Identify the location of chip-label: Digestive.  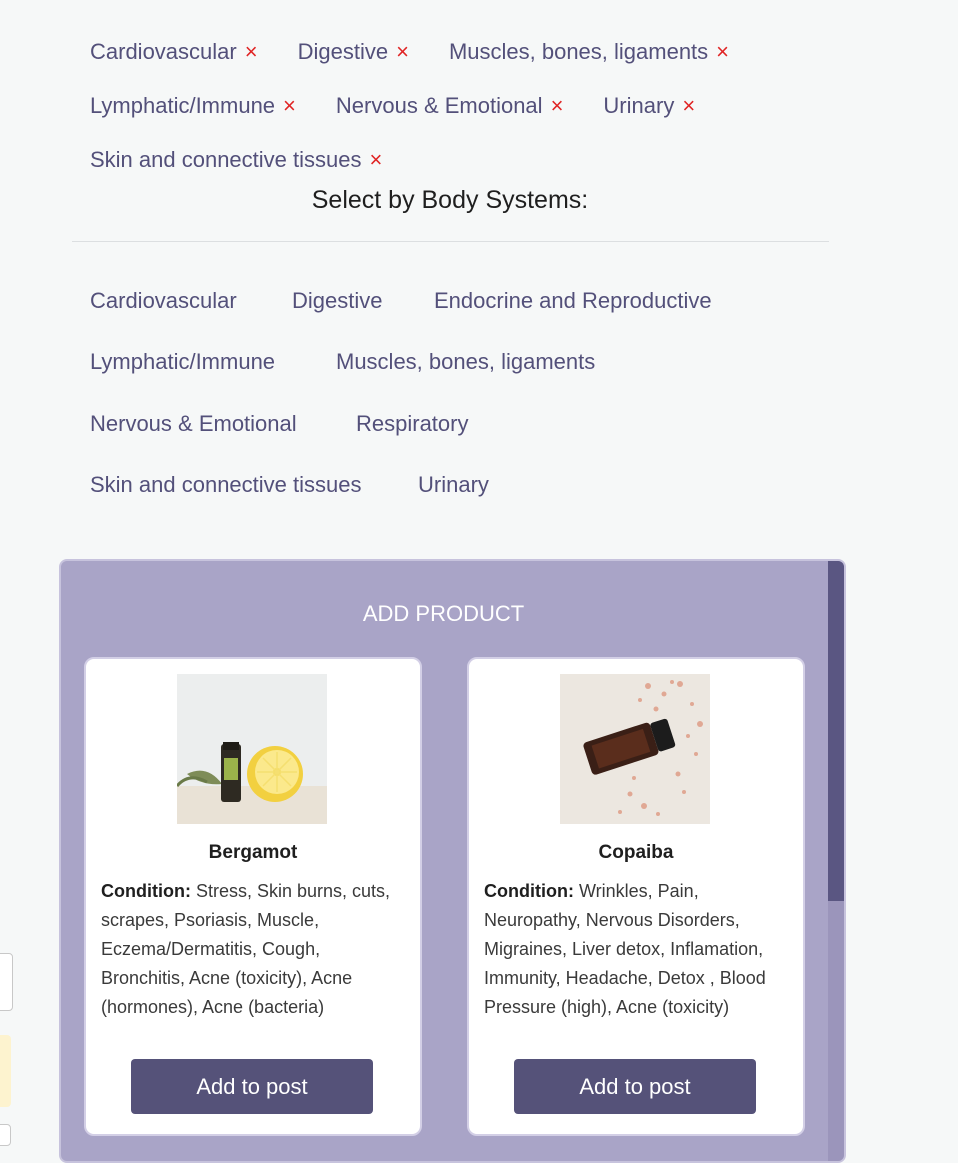
(343, 51).